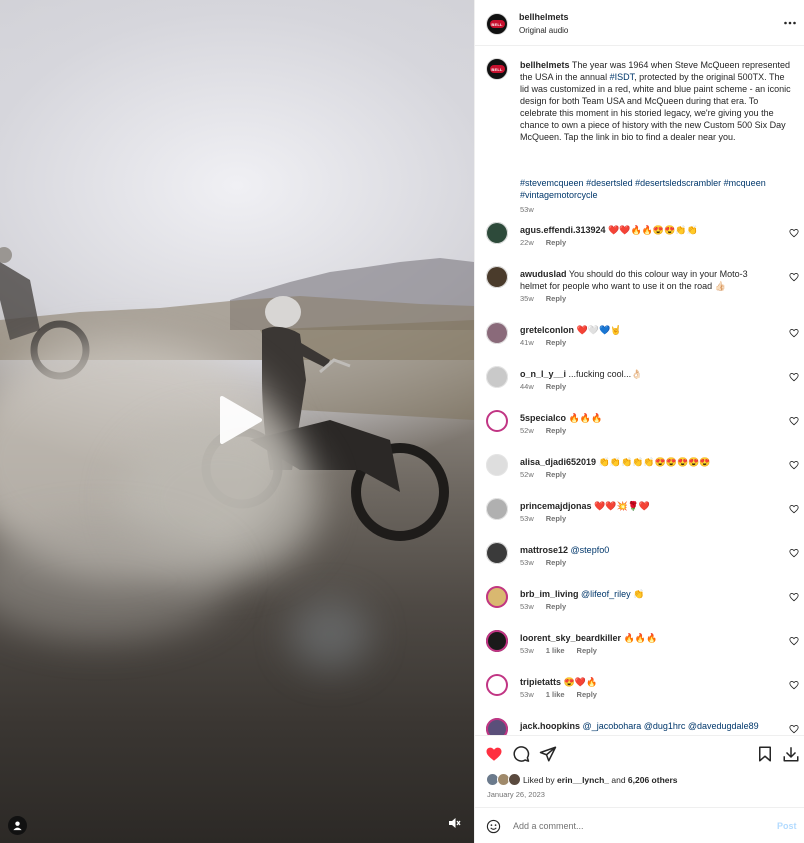  What do you see at coordinates (521, 754) in the screenshot?
I see `comment-icon` at bounding box center [521, 754].